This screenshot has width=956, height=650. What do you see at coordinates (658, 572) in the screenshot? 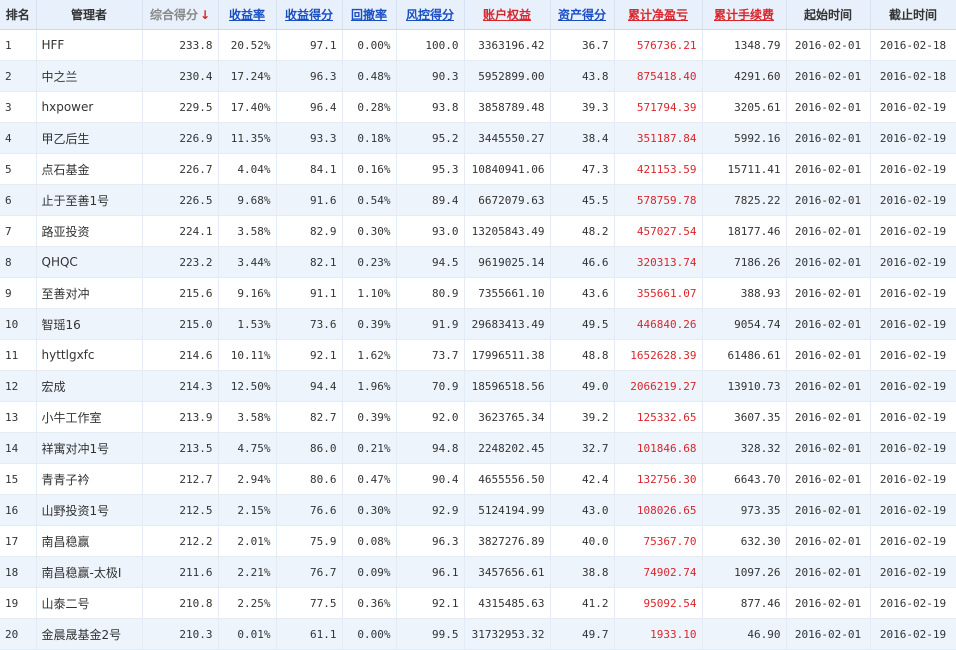
I see `cell-net-pnl: 74902.74` at bounding box center [658, 572].